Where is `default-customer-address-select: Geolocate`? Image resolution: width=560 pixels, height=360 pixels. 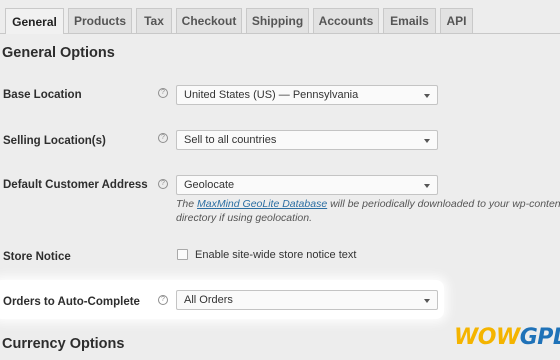
default-customer-address-select: Geolocate is located at coordinates (307, 185).